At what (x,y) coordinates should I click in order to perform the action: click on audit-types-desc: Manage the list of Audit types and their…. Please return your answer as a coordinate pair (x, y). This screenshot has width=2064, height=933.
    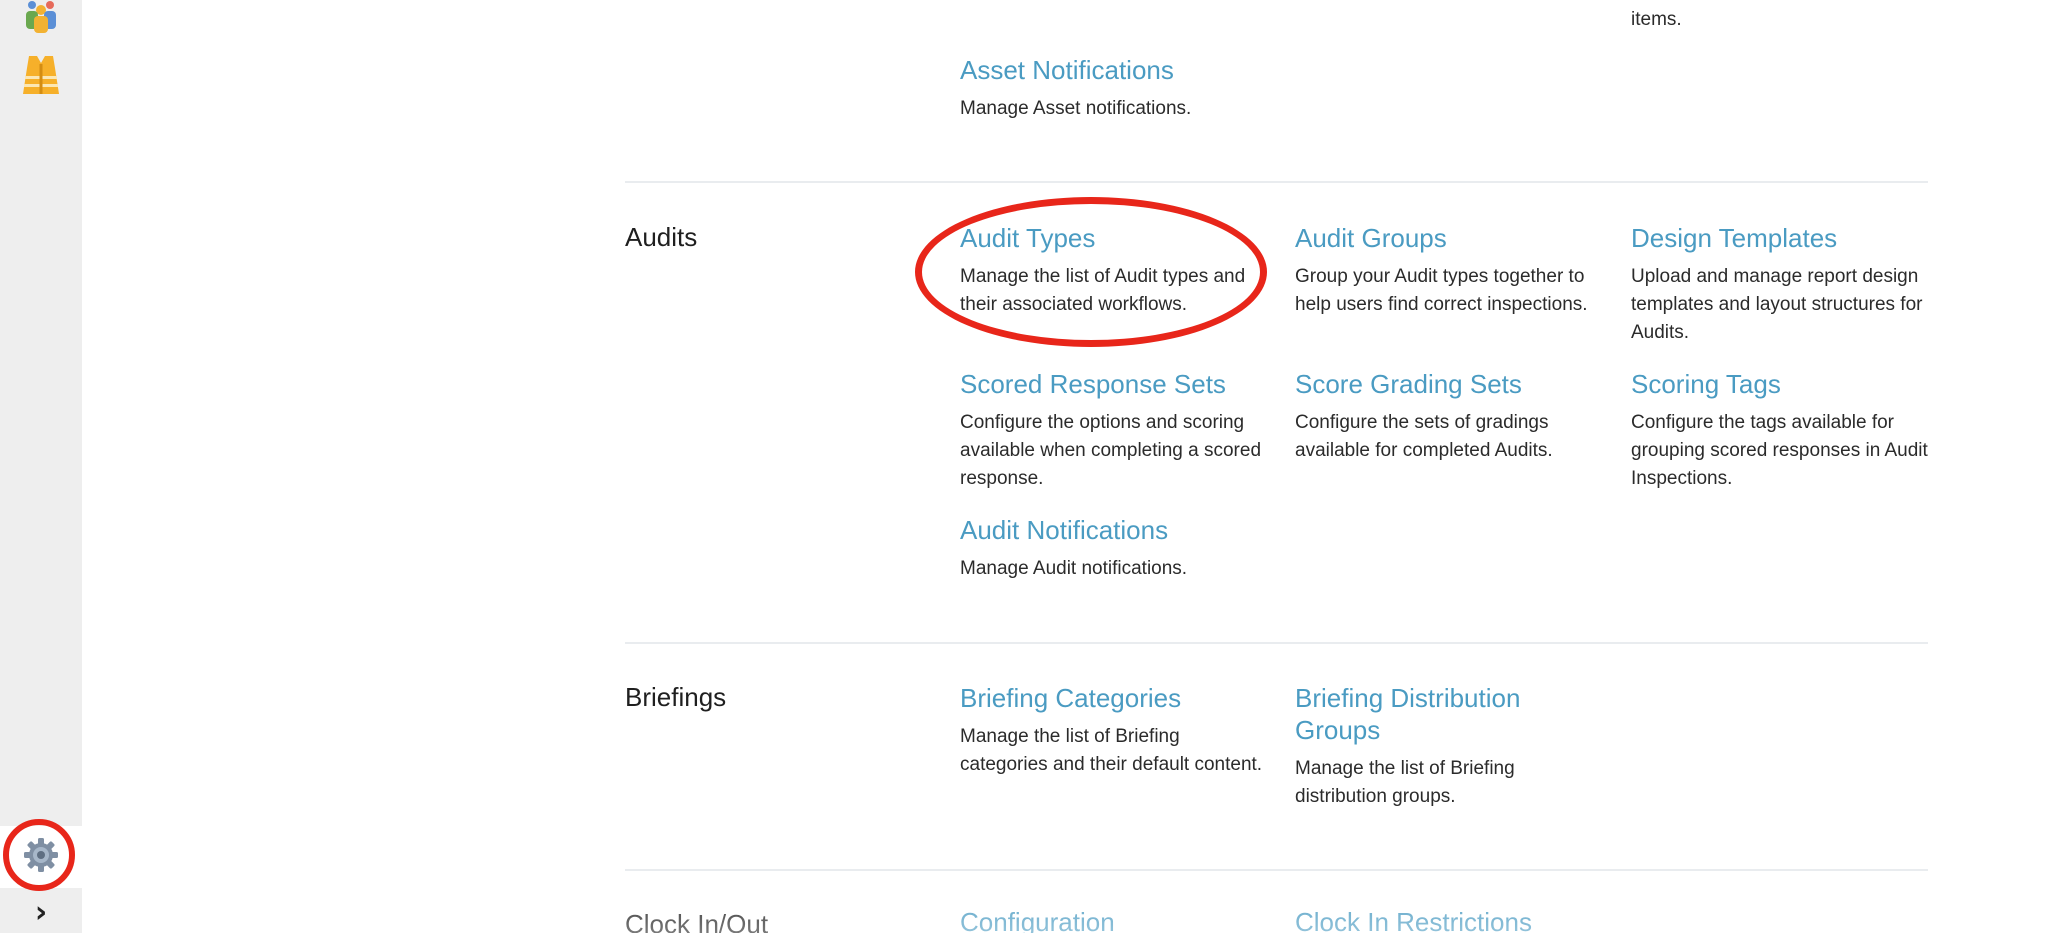
    Looking at the image, I should click on (1103, 290).